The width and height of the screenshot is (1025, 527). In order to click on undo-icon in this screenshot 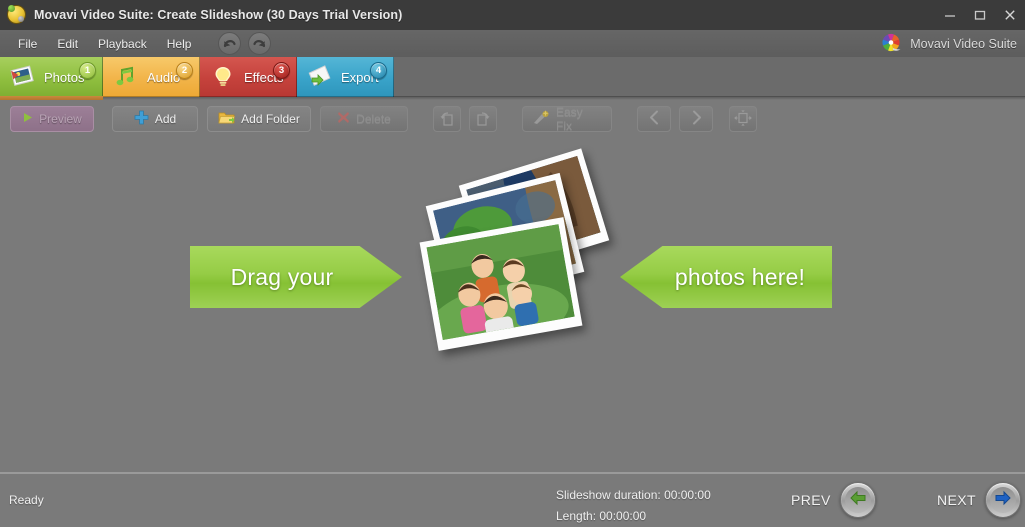, I will do `click(230, 43)`.